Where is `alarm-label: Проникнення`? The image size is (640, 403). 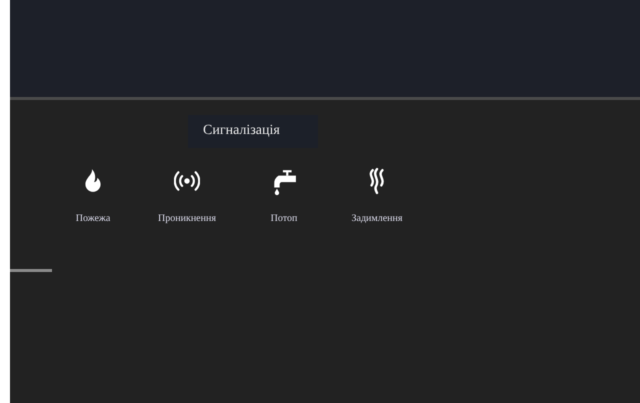
alarm-label: Проникнення is located at coordinates (187, 218).